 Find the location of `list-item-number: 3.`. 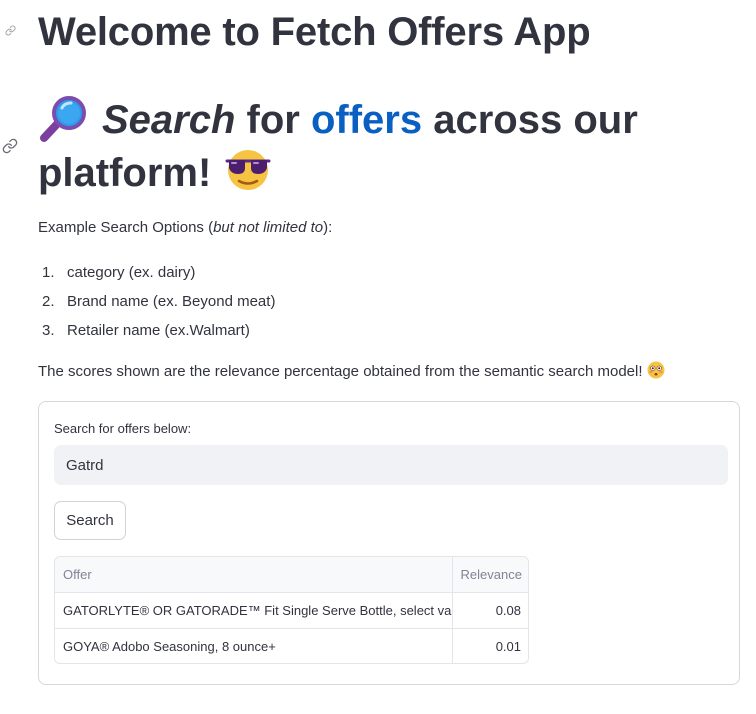

list-item-number: 3. is located at coordinates (48, 330).